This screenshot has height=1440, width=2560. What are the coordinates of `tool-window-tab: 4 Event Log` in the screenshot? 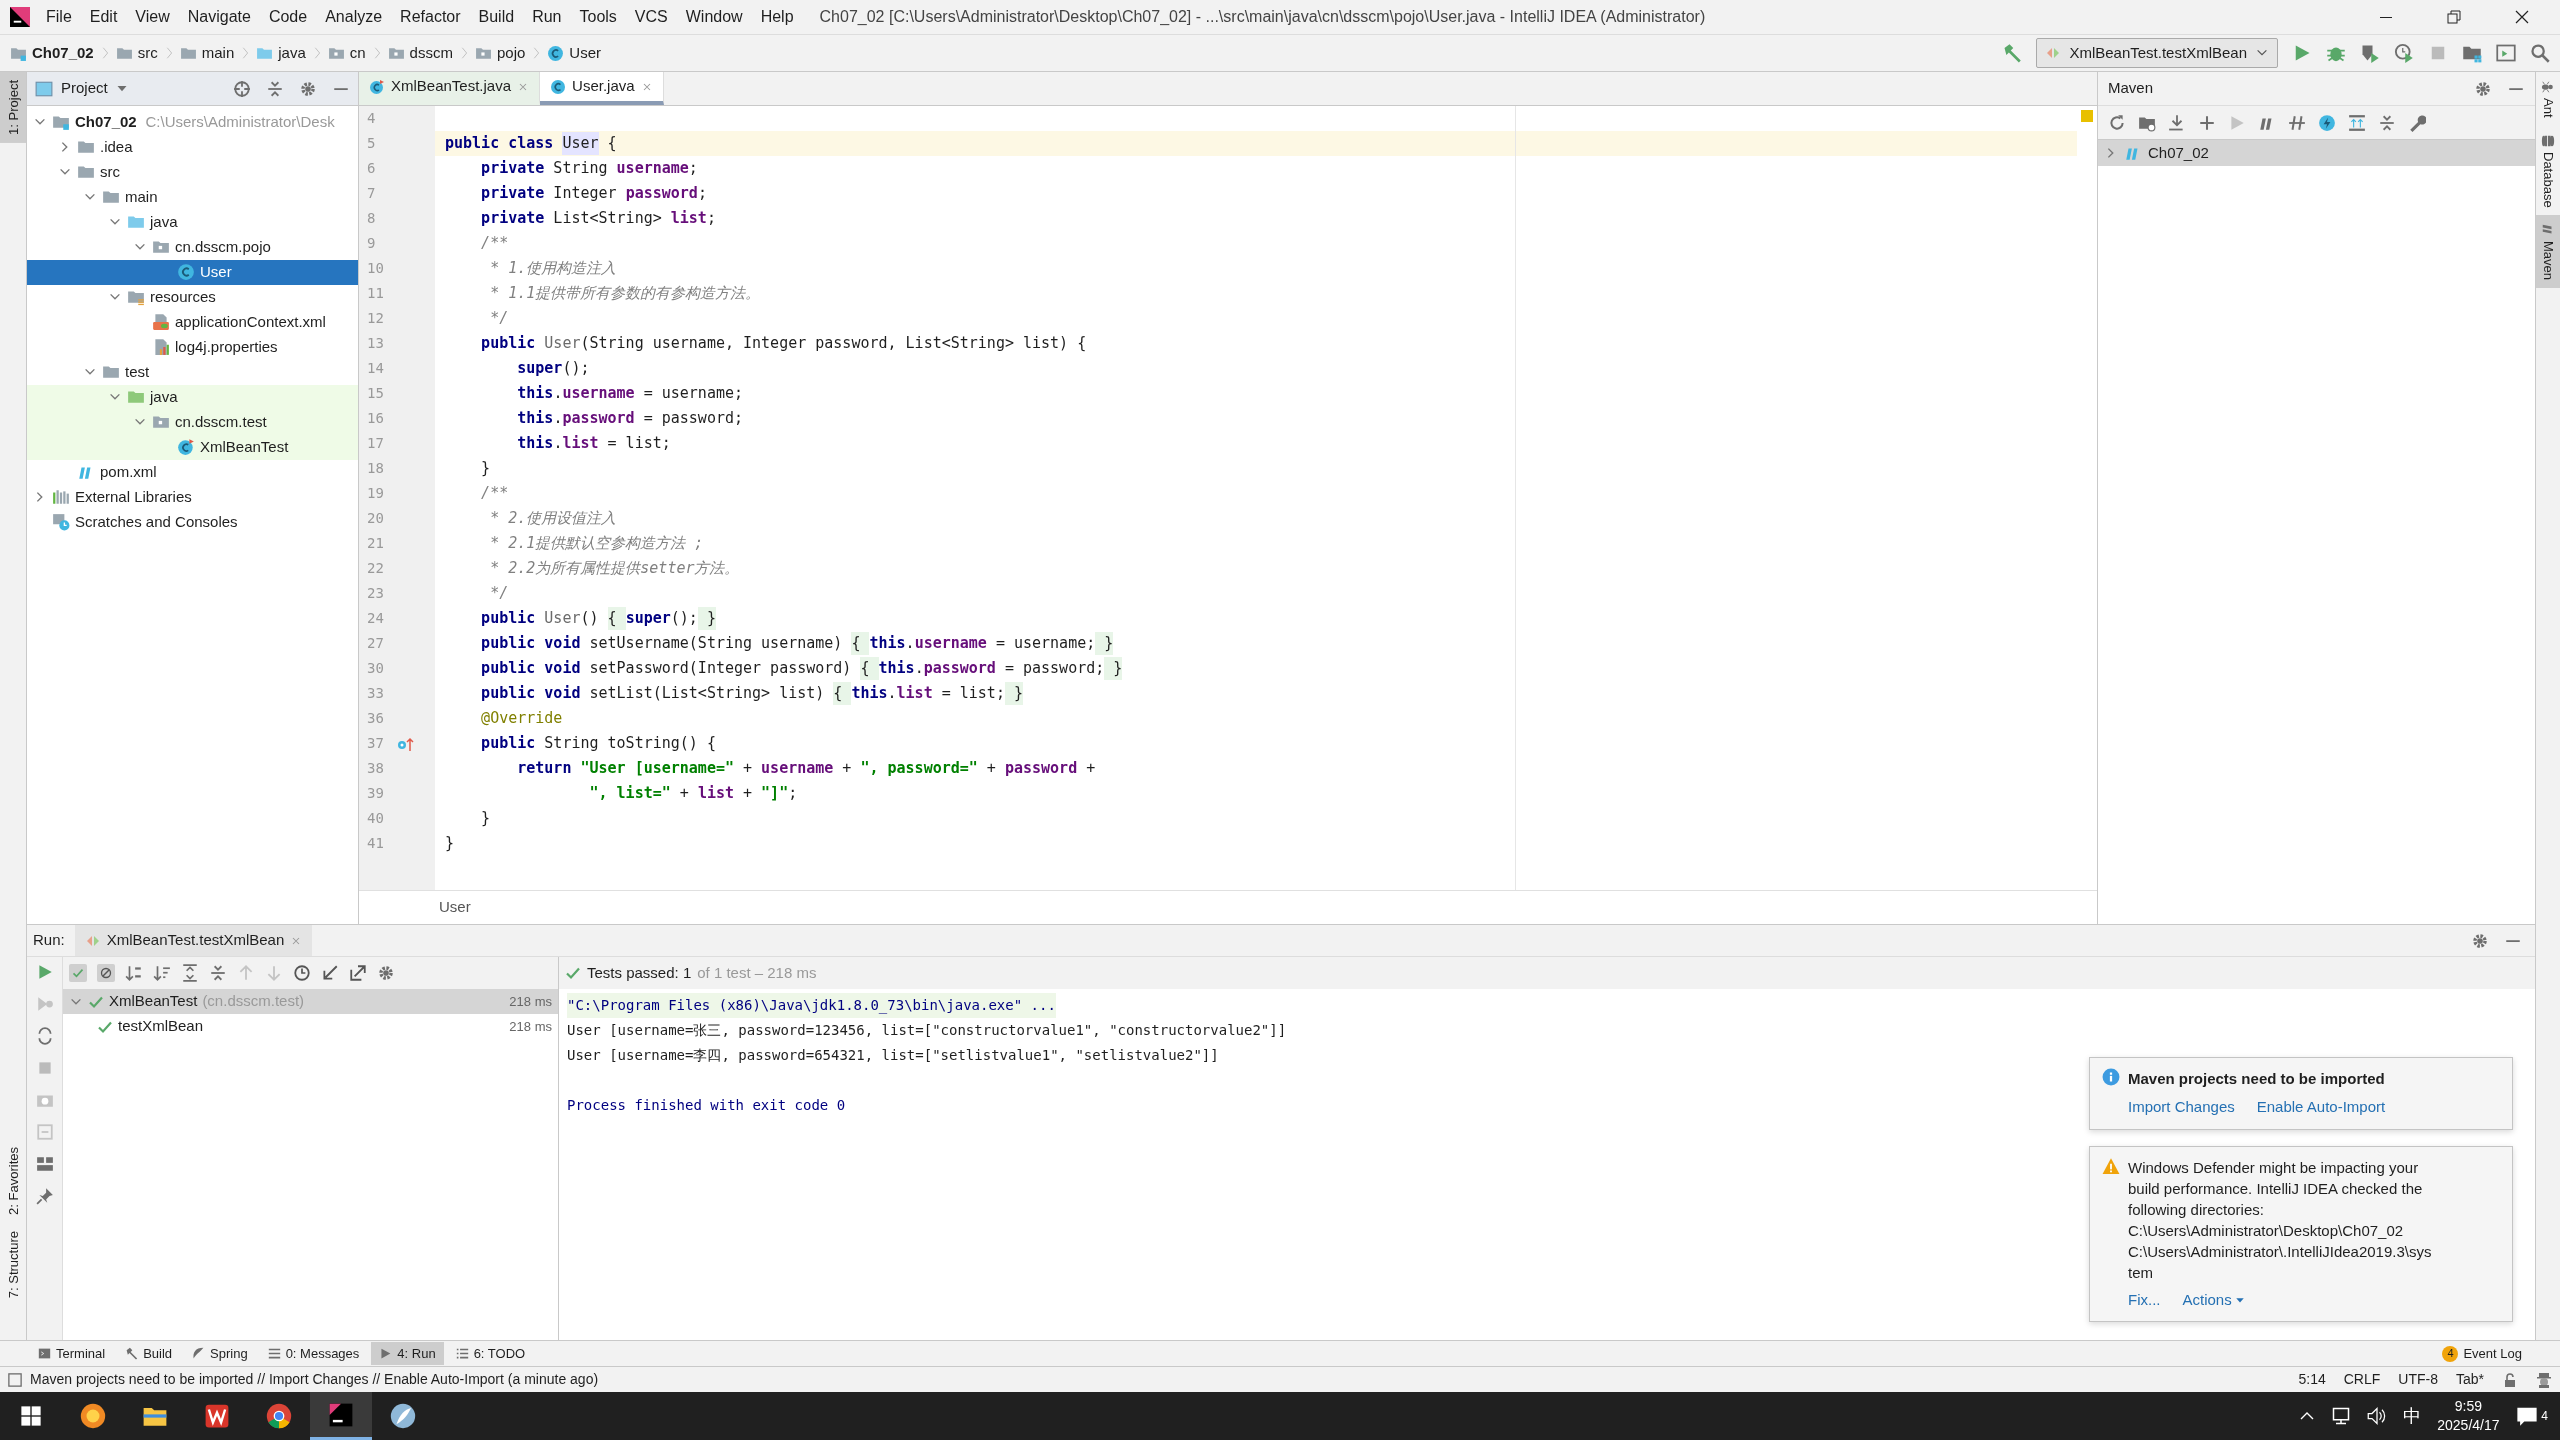 It's located at (2482, 1353).